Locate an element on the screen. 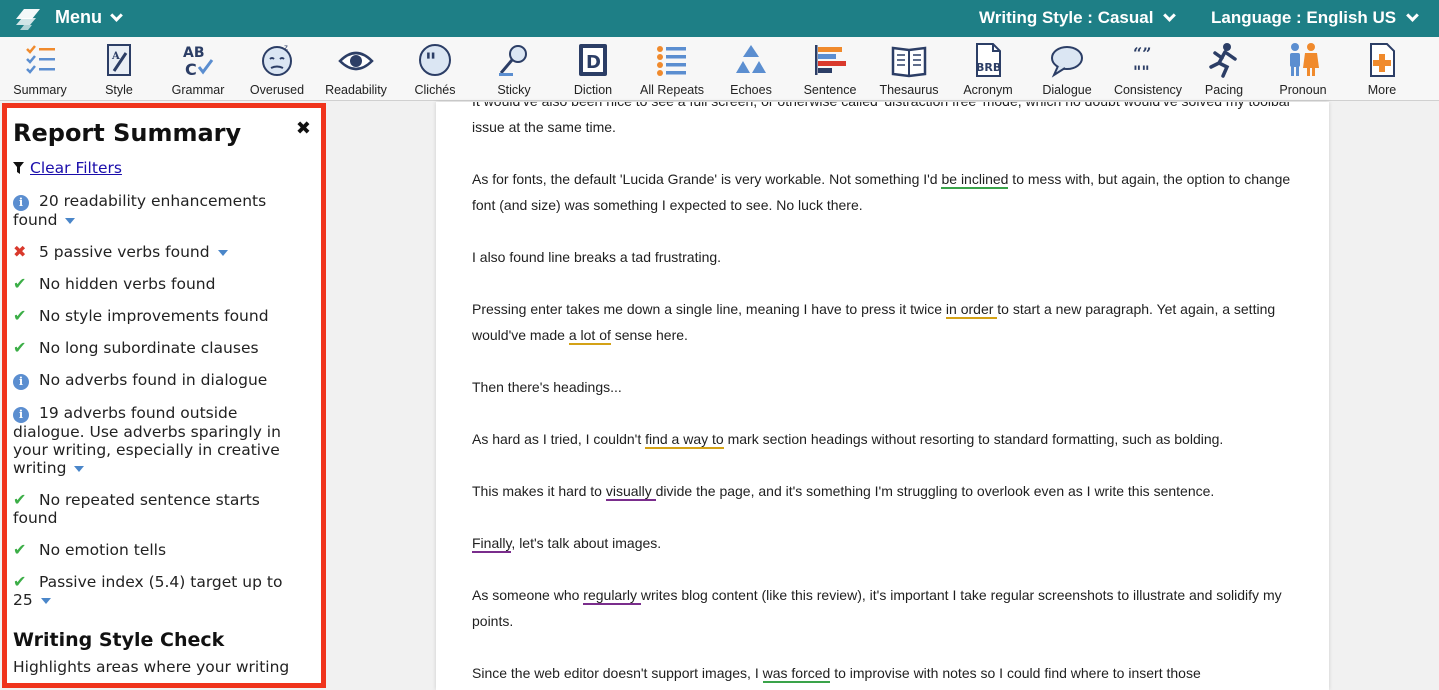 The image size is (1439, 690). tool-diction: D Diction is located at coordinates (593, 70).